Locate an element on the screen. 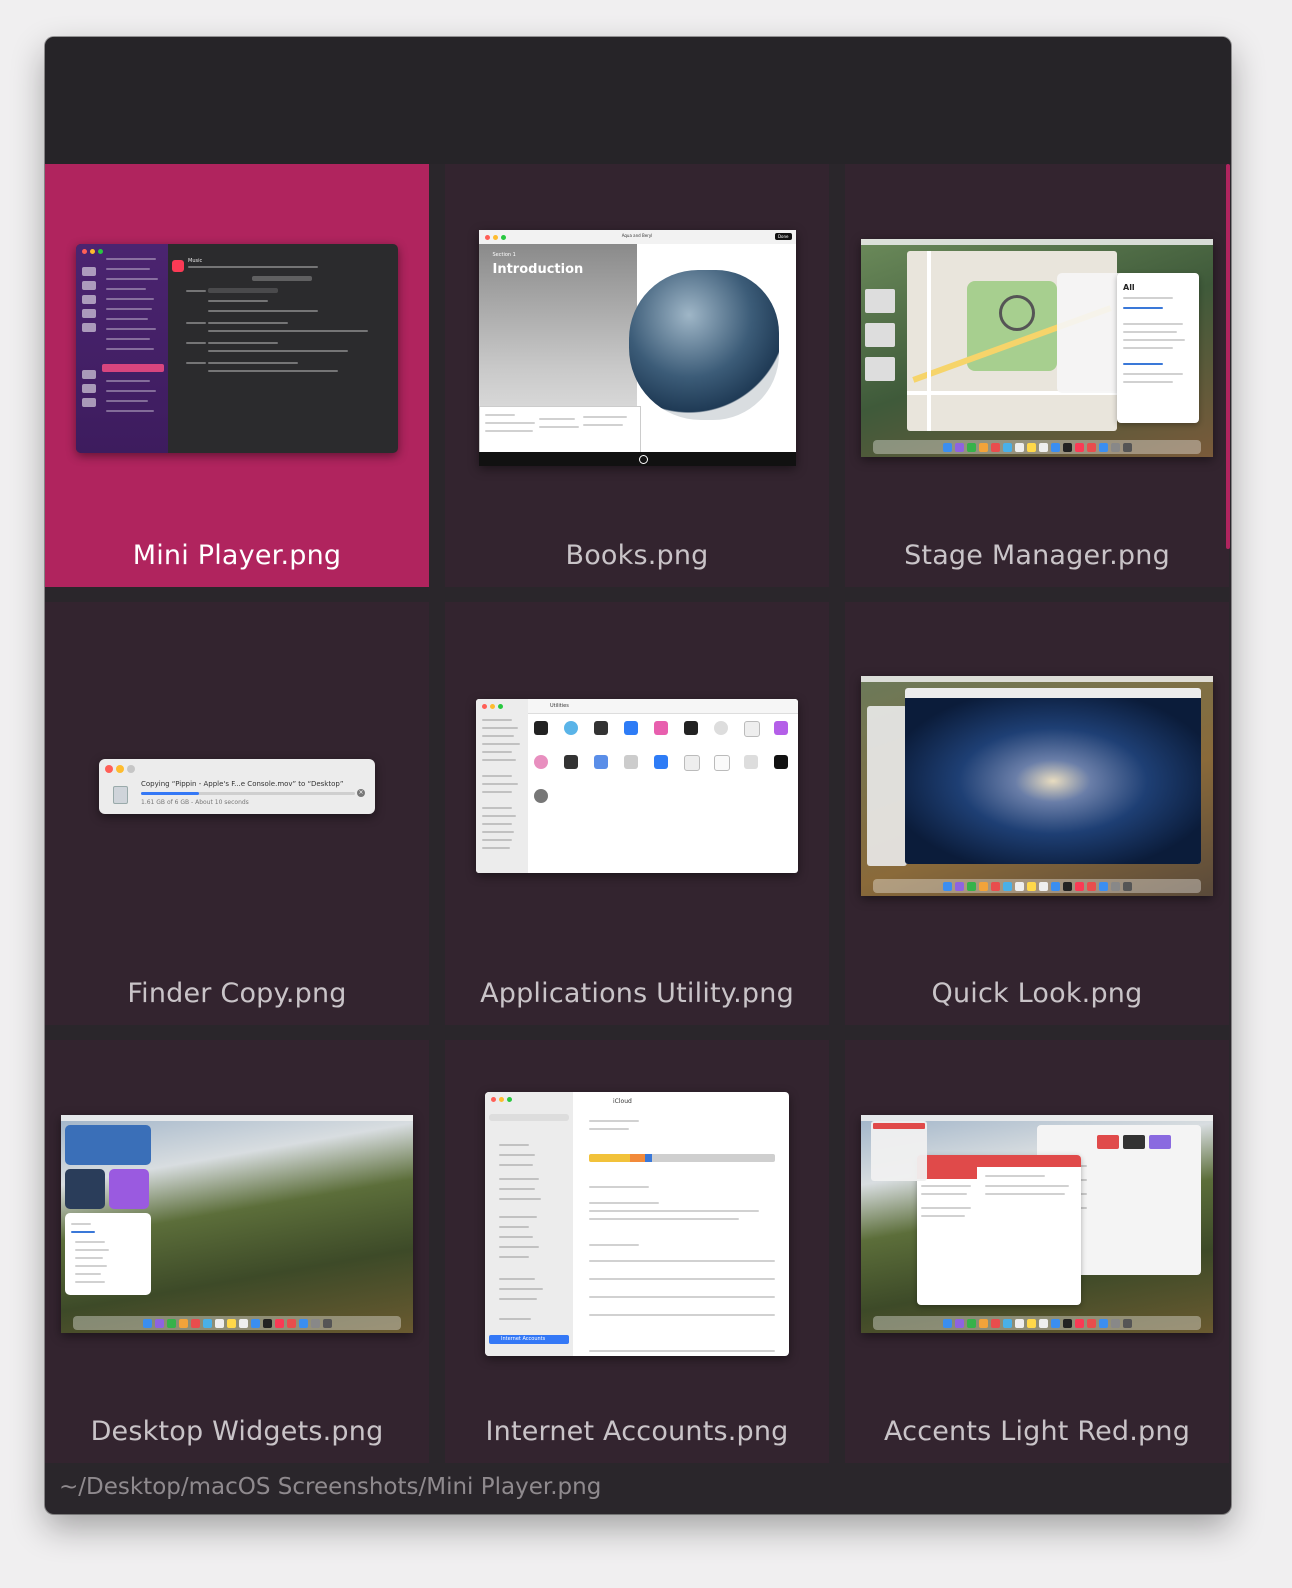 The width and height of the screenshot is (1292, 1588). copy-progress-fill is located at coordinates (170, 793).